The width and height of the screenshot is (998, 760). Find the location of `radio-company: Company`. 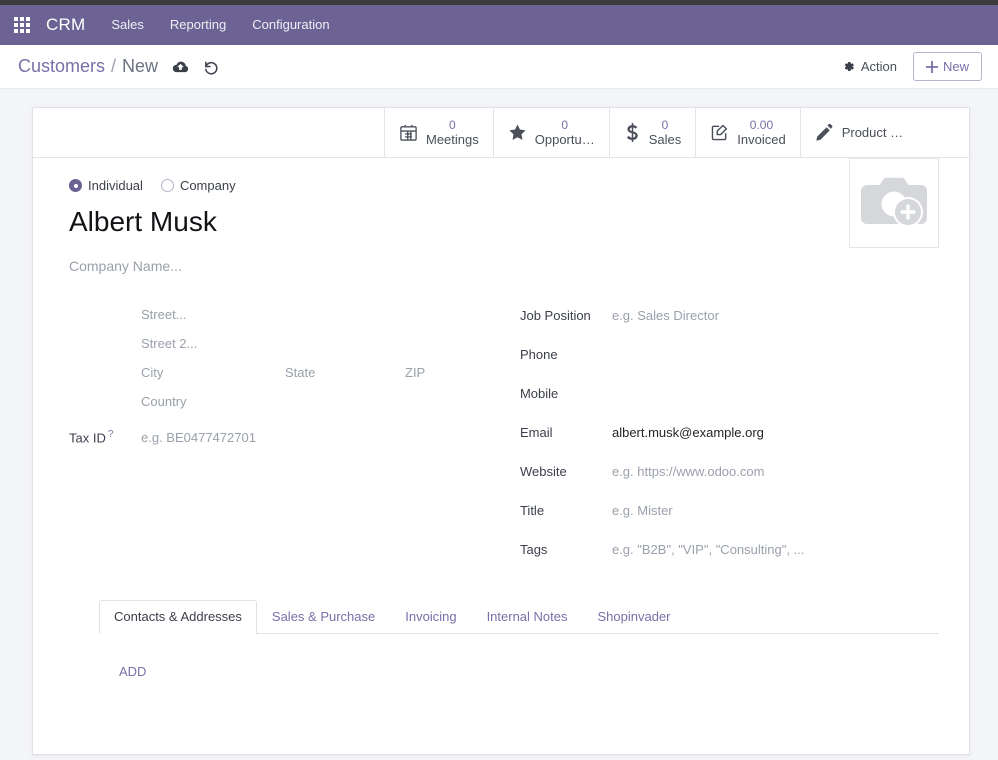

radio-company: Company is located at coordinates (198, 185).